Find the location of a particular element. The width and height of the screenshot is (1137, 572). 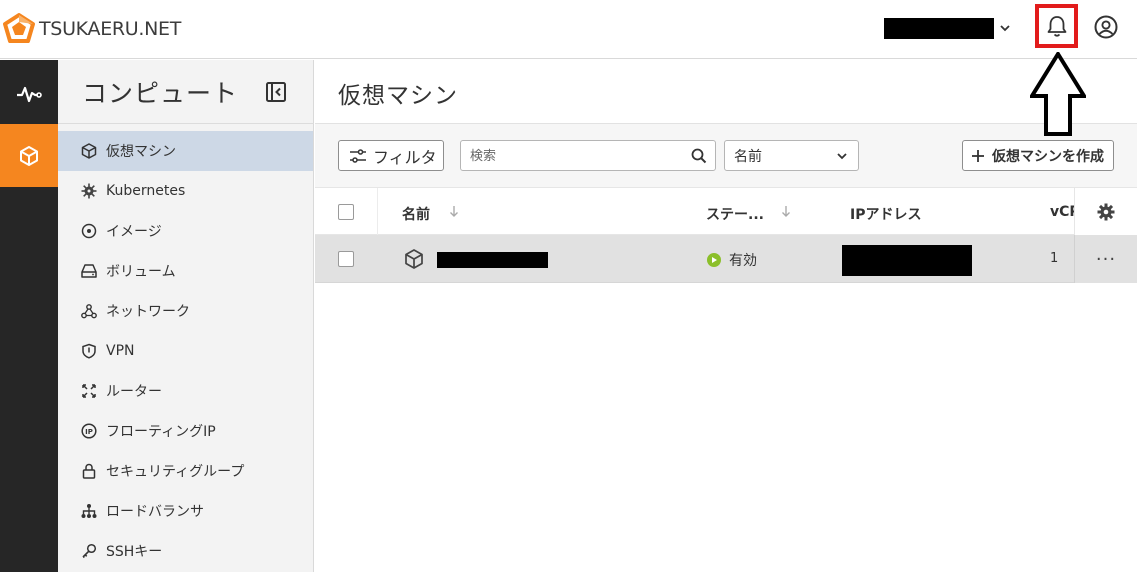

sidebar-item-label: ネットワーク is located at coordinates (148, 312).